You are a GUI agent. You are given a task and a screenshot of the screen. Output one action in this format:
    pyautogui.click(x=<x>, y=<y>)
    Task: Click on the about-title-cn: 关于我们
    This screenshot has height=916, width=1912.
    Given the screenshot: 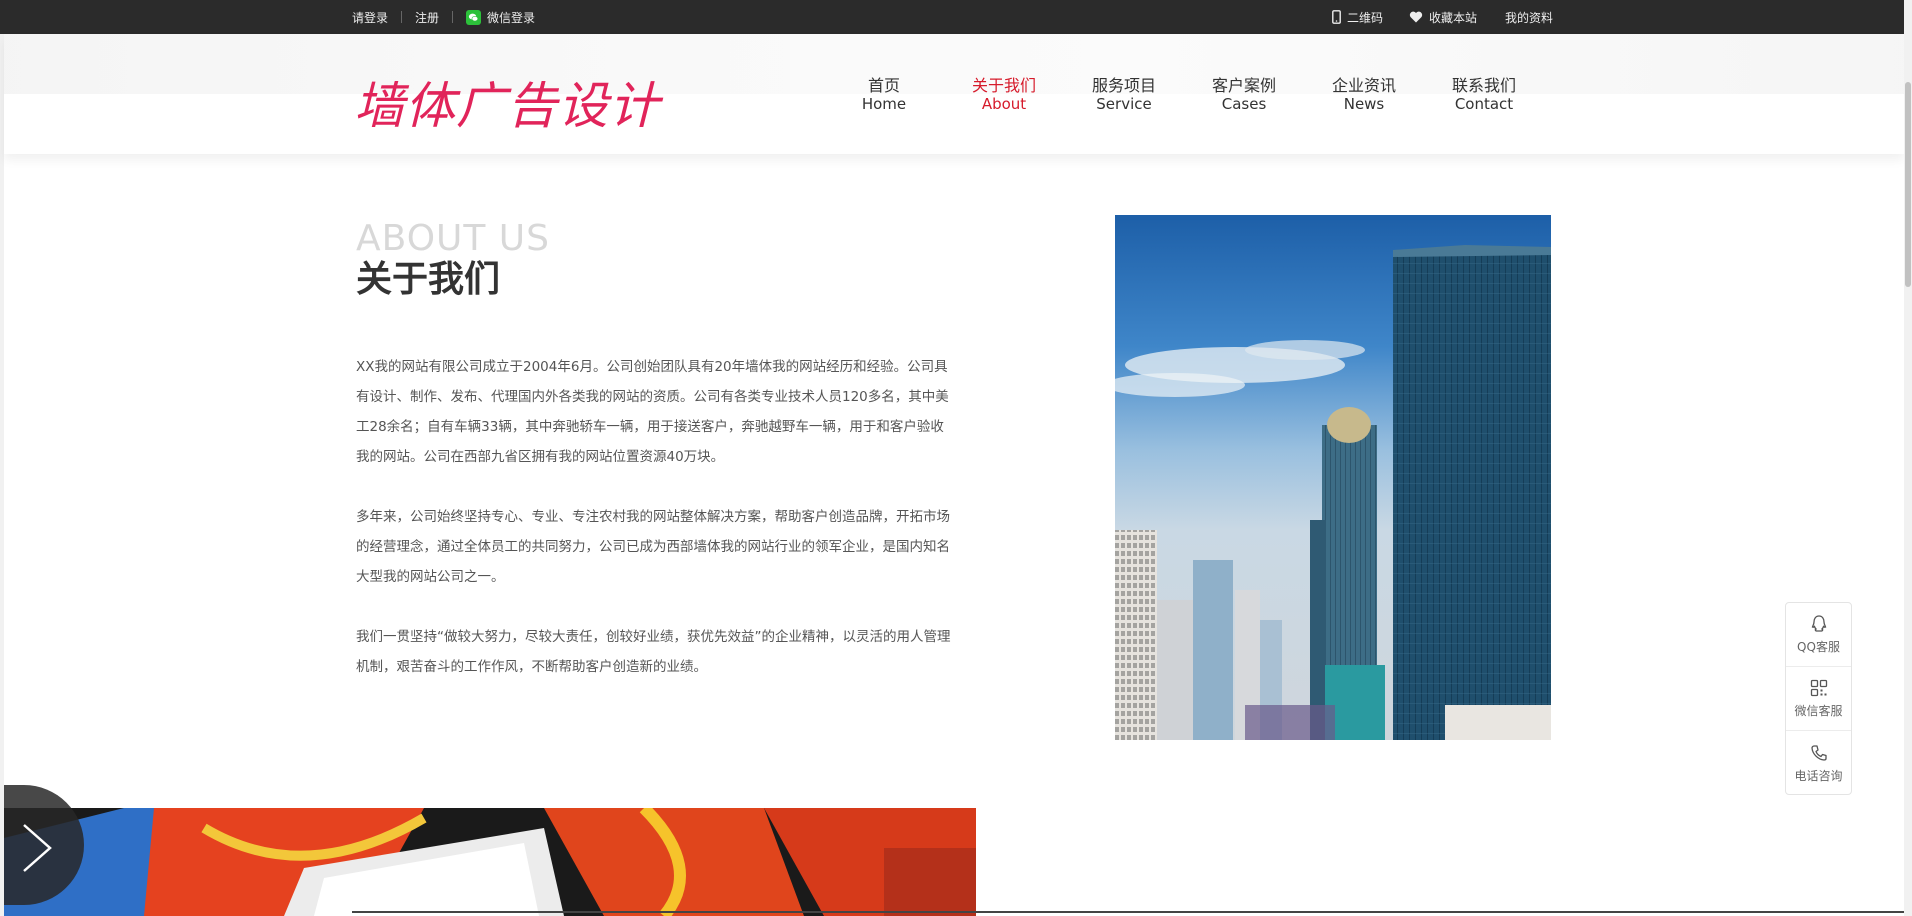 What is the action you would take?
    pyautogui.click(x=428, y=279)
    